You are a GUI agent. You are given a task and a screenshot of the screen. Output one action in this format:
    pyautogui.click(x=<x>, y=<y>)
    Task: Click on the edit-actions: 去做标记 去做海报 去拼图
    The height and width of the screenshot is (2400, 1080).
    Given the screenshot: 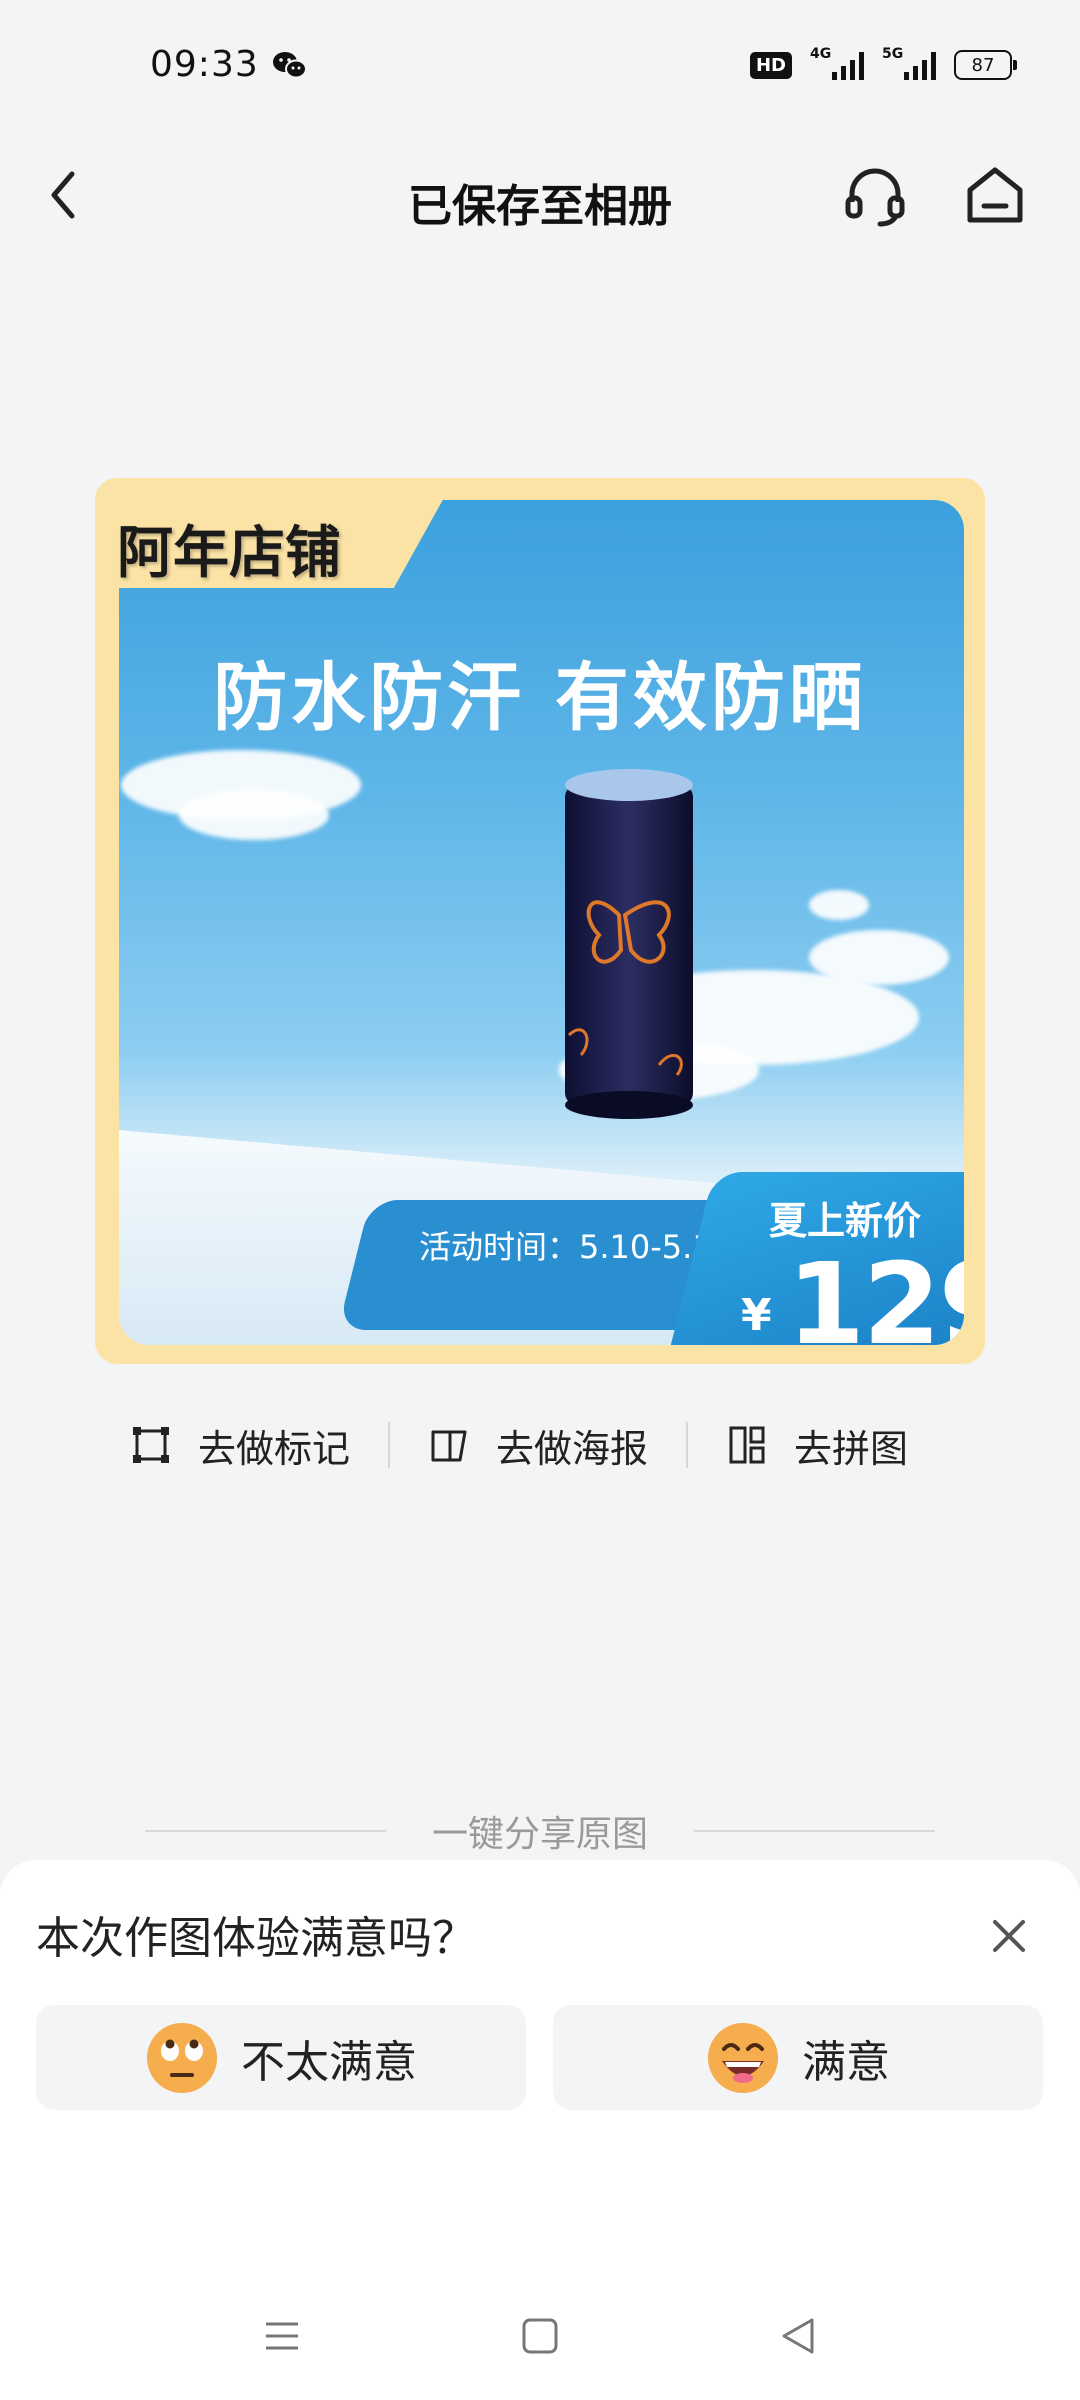 What is the action you would take?
    pyautogui.click(x=540, y=1445)
    